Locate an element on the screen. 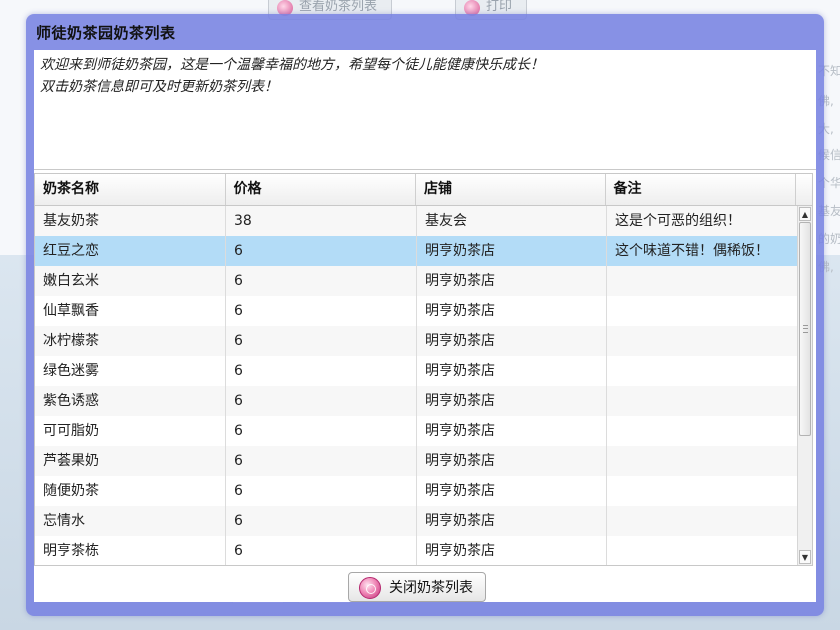 This screenshot has height=630, width=840. pink-orb-icon is located at coordinates (370, 588).